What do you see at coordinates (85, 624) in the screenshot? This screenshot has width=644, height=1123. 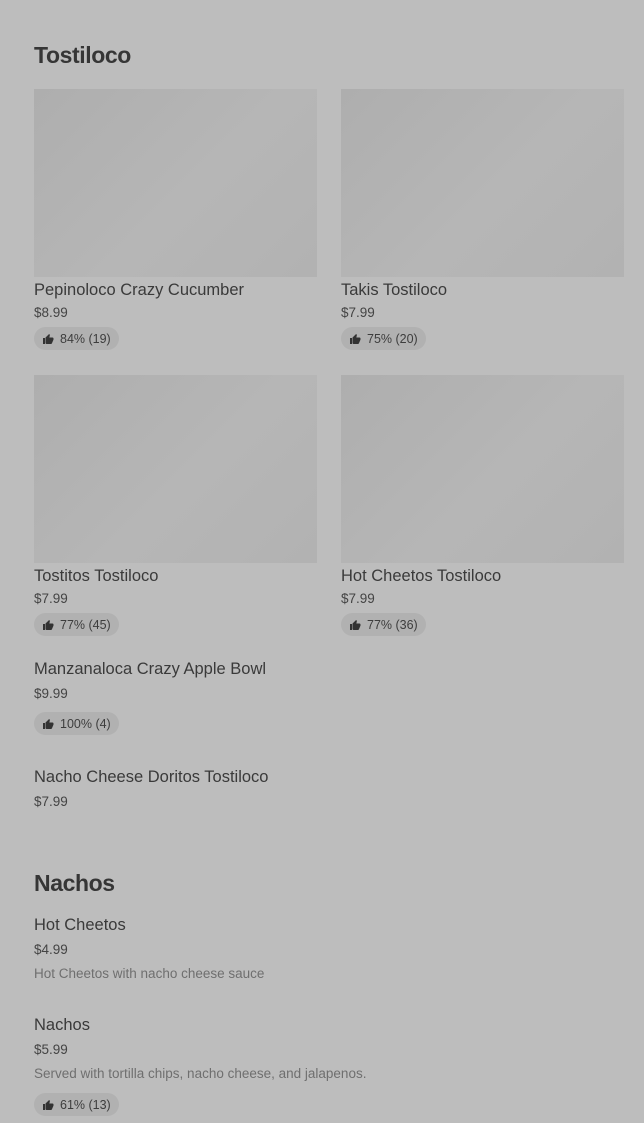 I see `rating-text: 77% (45)` at bounding box center [85, 624].